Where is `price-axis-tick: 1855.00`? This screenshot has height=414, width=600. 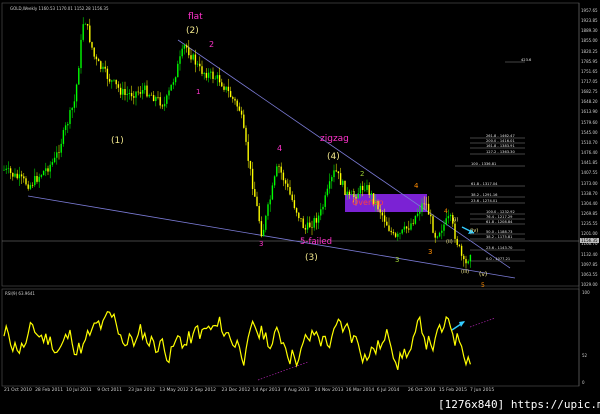
price-axis-tick: 1855.00 is located at coordinates (589, 41).